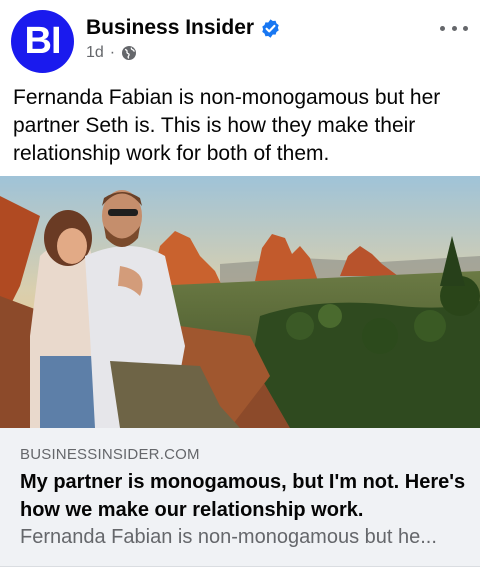  I want to click on page-name: Business Insider, so click(170, 28).